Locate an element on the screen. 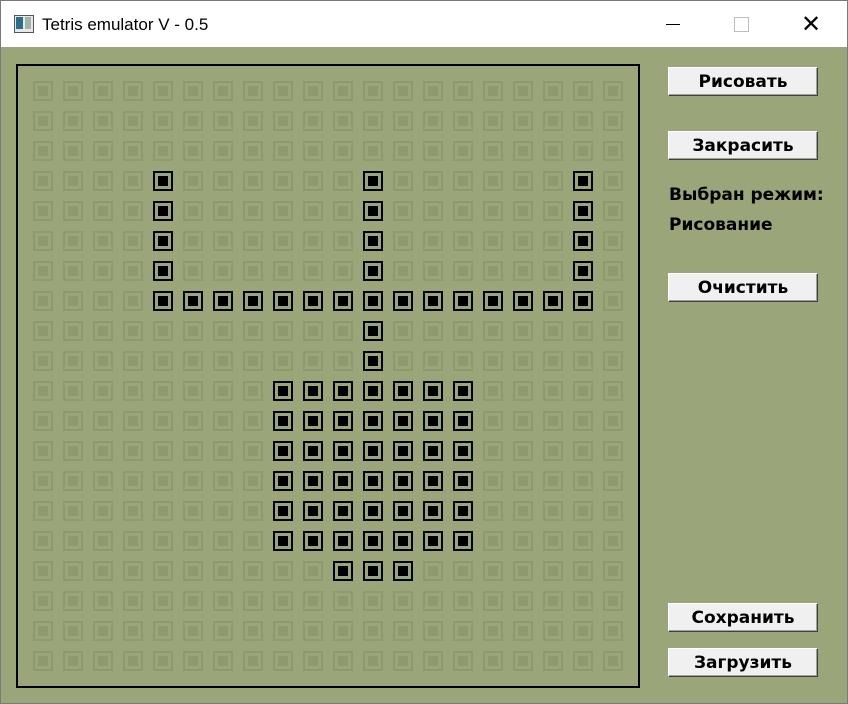 The height and width of the screenshot is (704, 848). save-button: Сохранить is located at coordinates (743, 617).